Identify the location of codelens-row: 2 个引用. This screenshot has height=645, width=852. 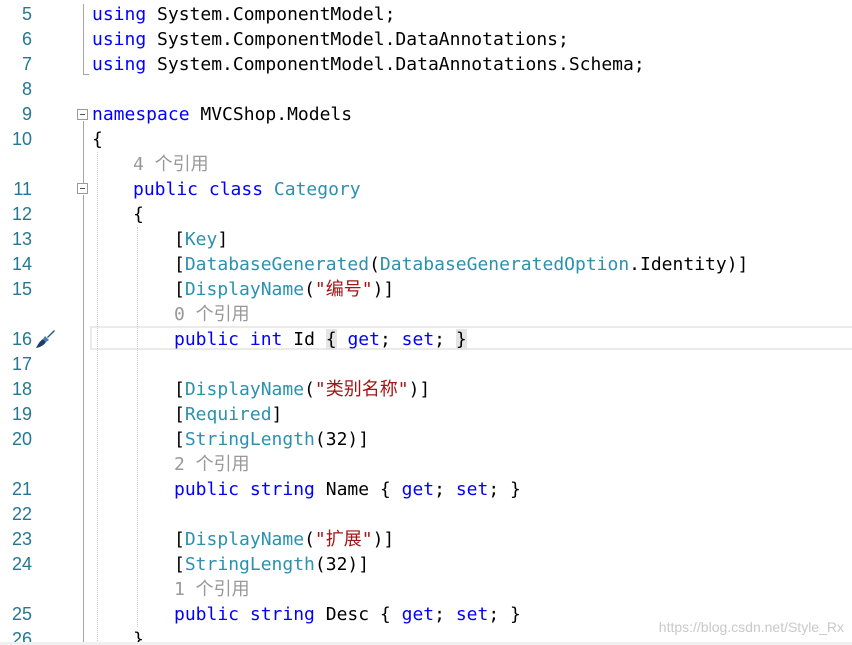
(426, 464).